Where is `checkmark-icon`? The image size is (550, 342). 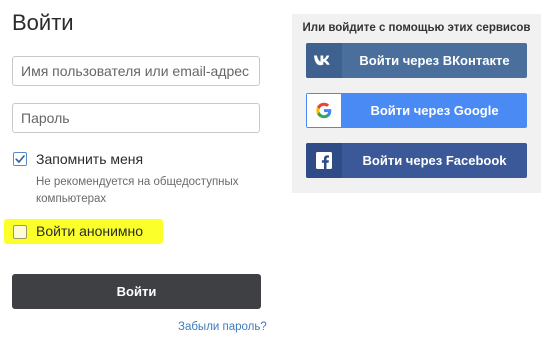
checkmark-icon is located at coordinates (20, 159).